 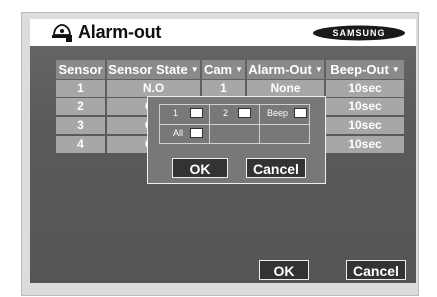 I want to click on column-header-beep-out: Beep-Out ▼, so click(x=365, y=69).